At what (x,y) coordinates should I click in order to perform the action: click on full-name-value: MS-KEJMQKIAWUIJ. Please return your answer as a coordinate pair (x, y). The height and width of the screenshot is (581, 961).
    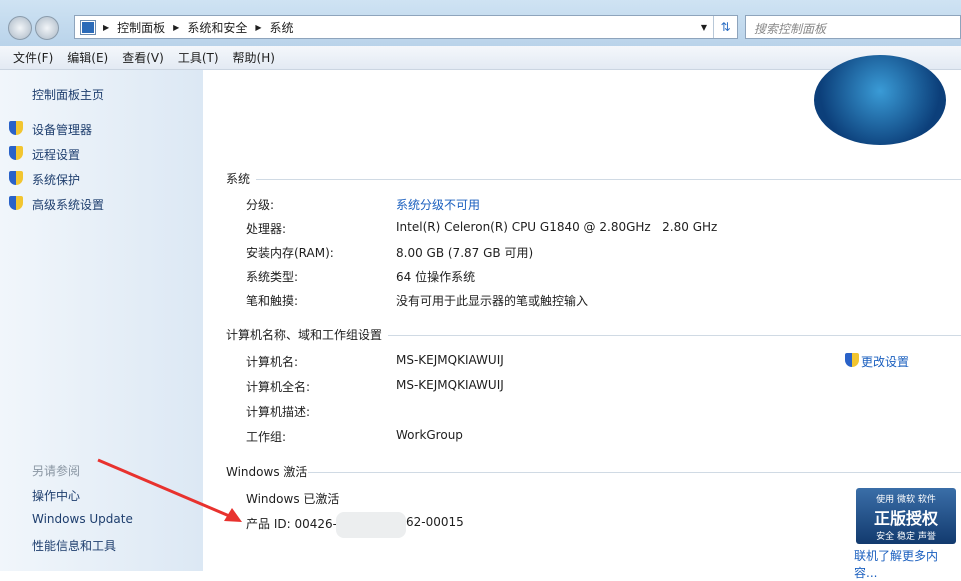
    Looking at the image, I should click on (450, 385).